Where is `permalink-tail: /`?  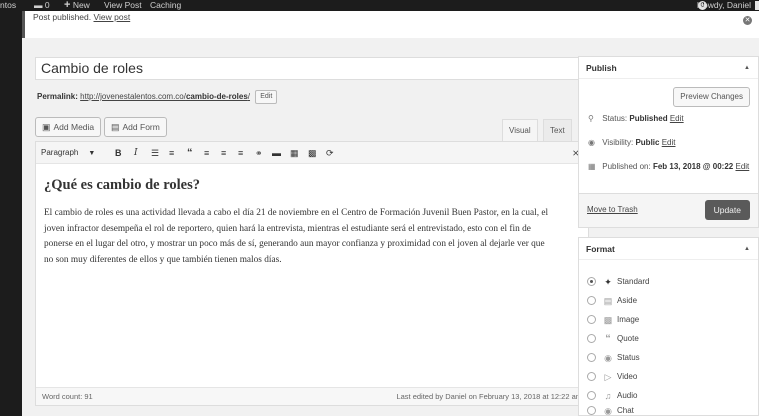 permalink-tail: / is located at coordinates (249, 97).